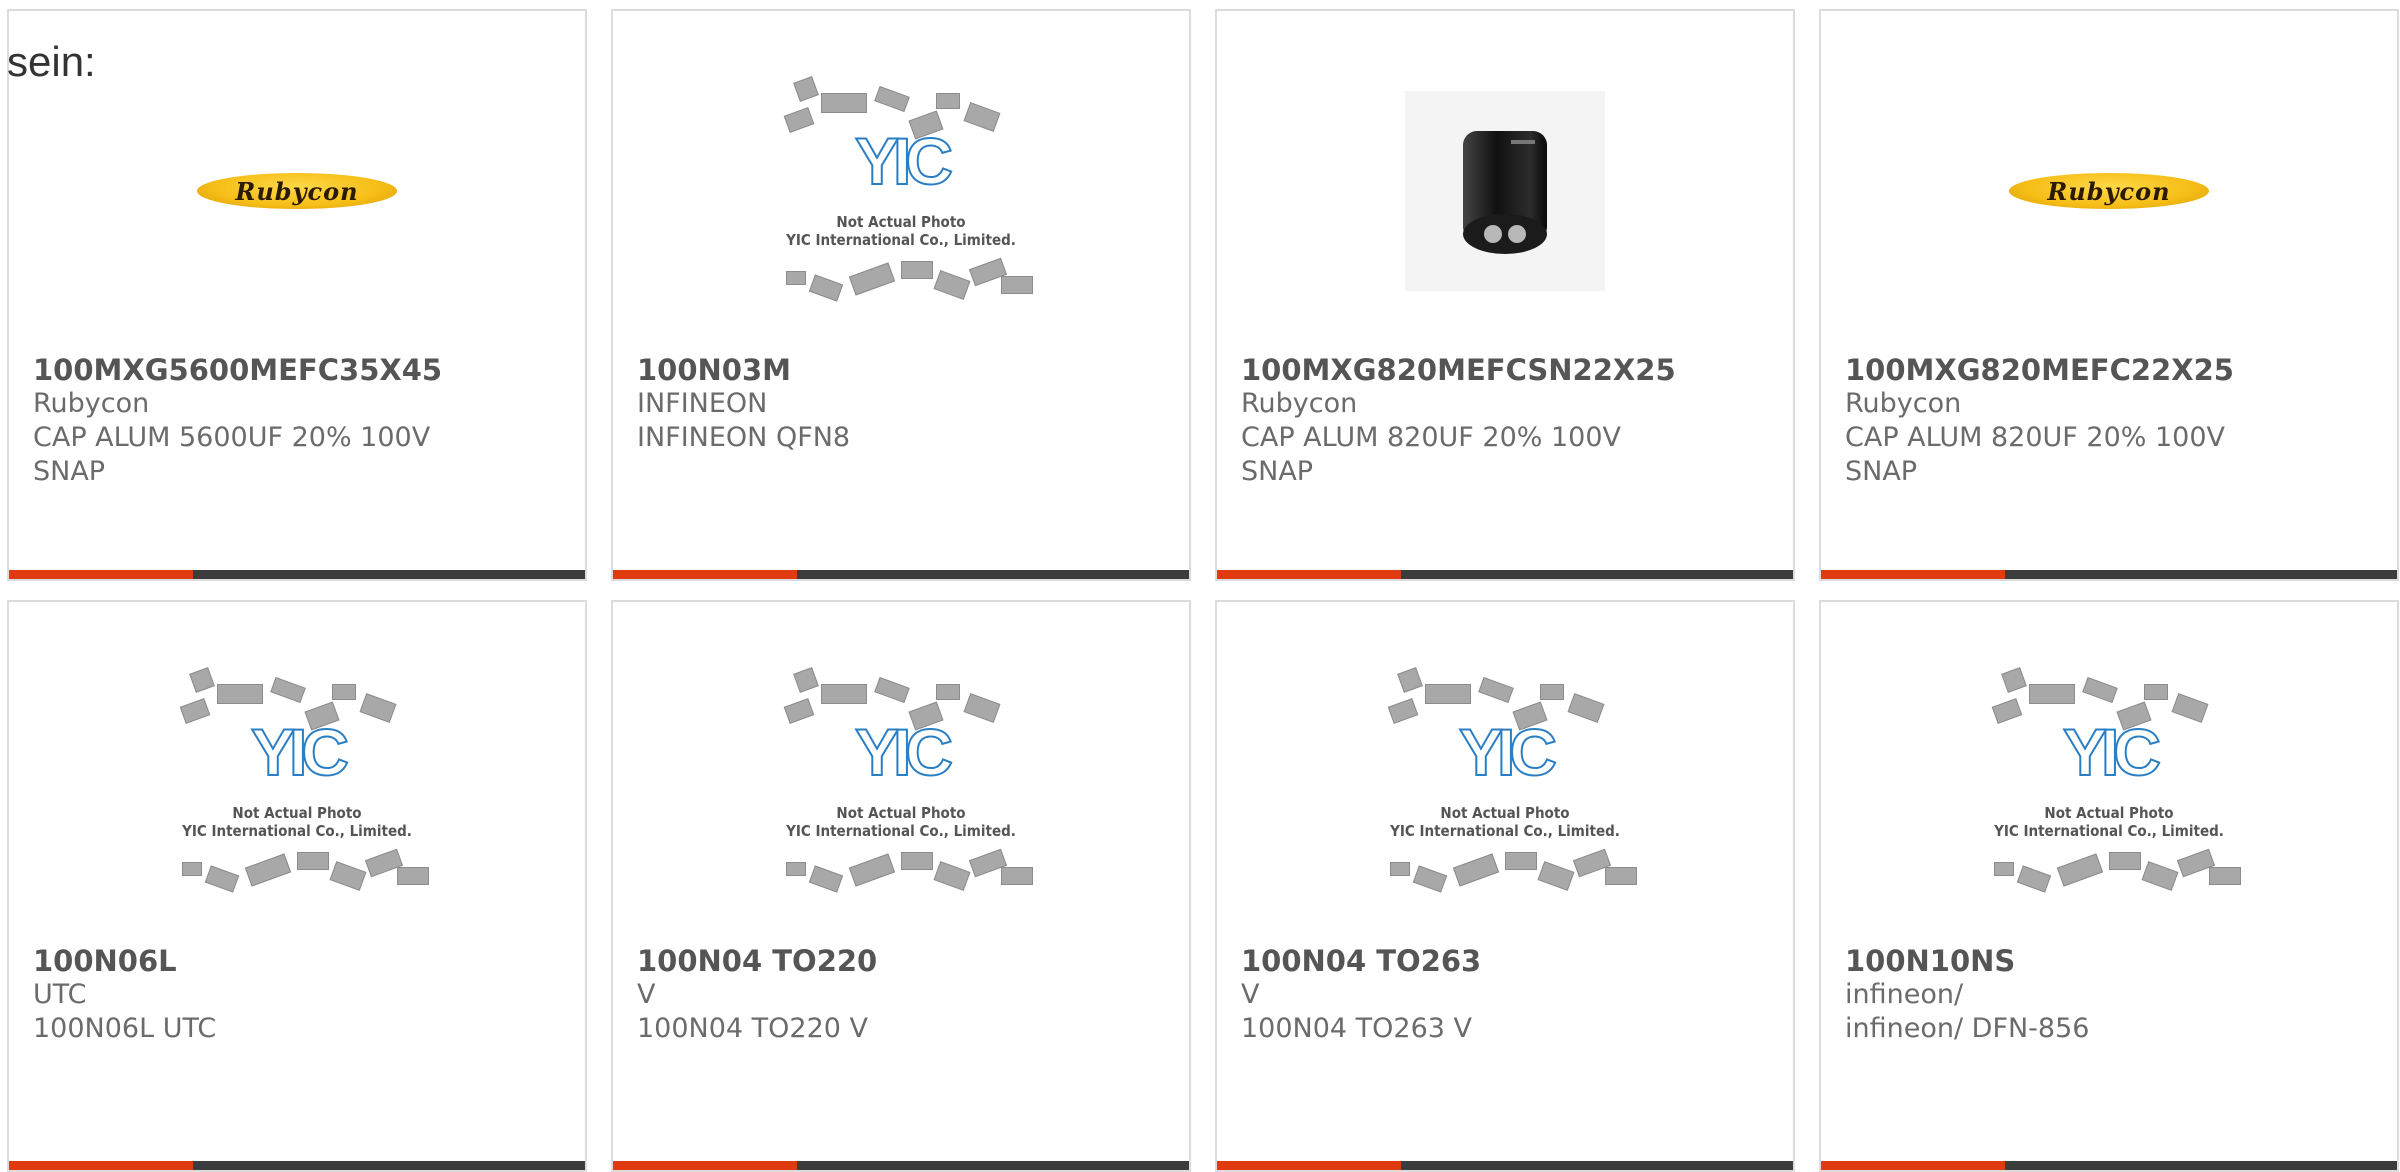  Describe the element at coordinates (905, 370) in the screenshot. I see `part-number: 100N03M` at that location.